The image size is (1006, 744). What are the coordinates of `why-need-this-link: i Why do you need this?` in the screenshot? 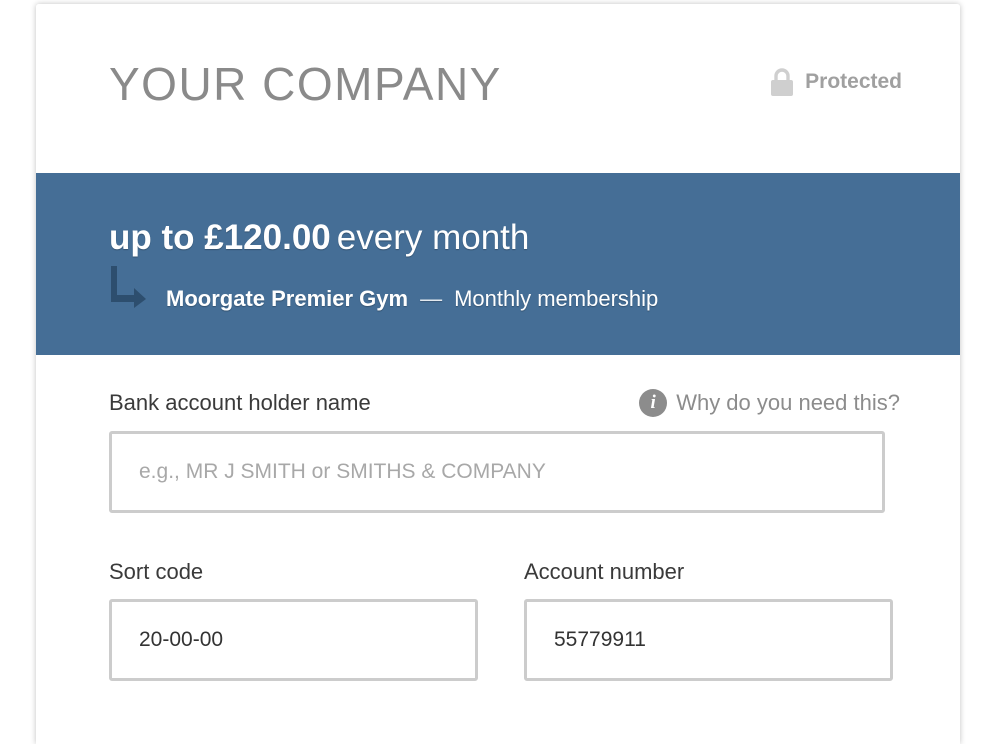 It's located at (769, 403).